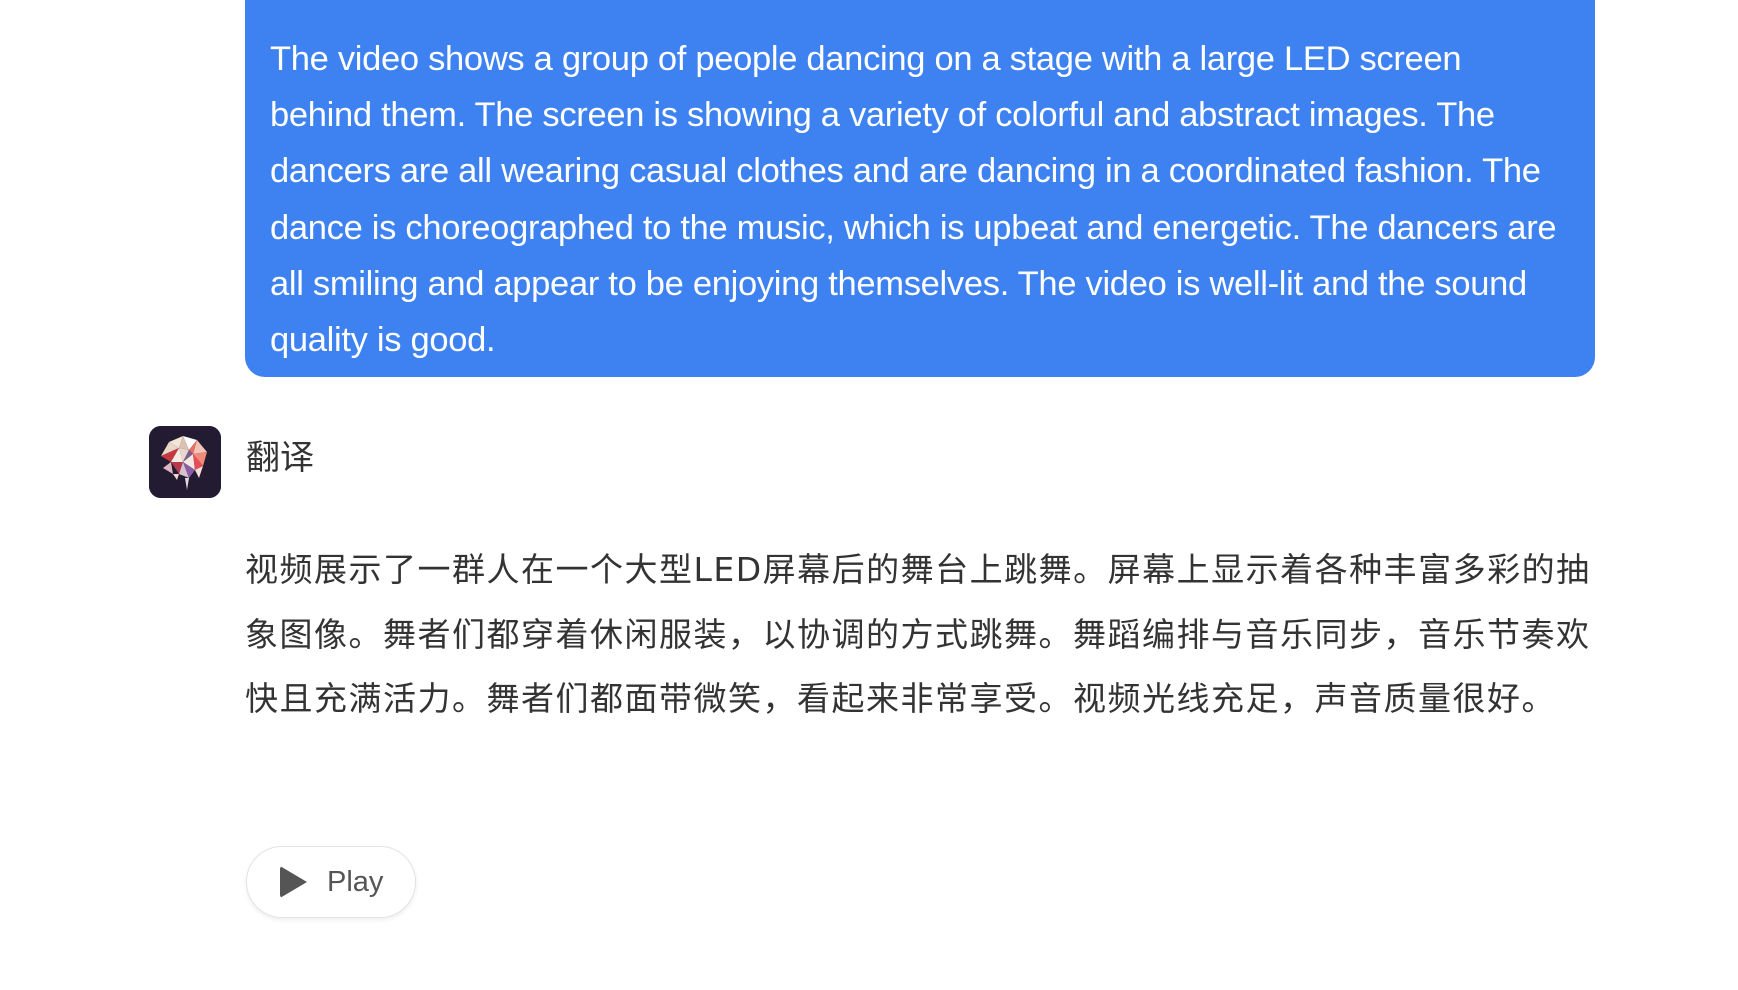 Image resolution: width=1738 pixels, height=990 pixels. What do you see at coordinates (355, 881) in the screenshot?
I see `play-button-label: Play` at bounding box center [355, 881].